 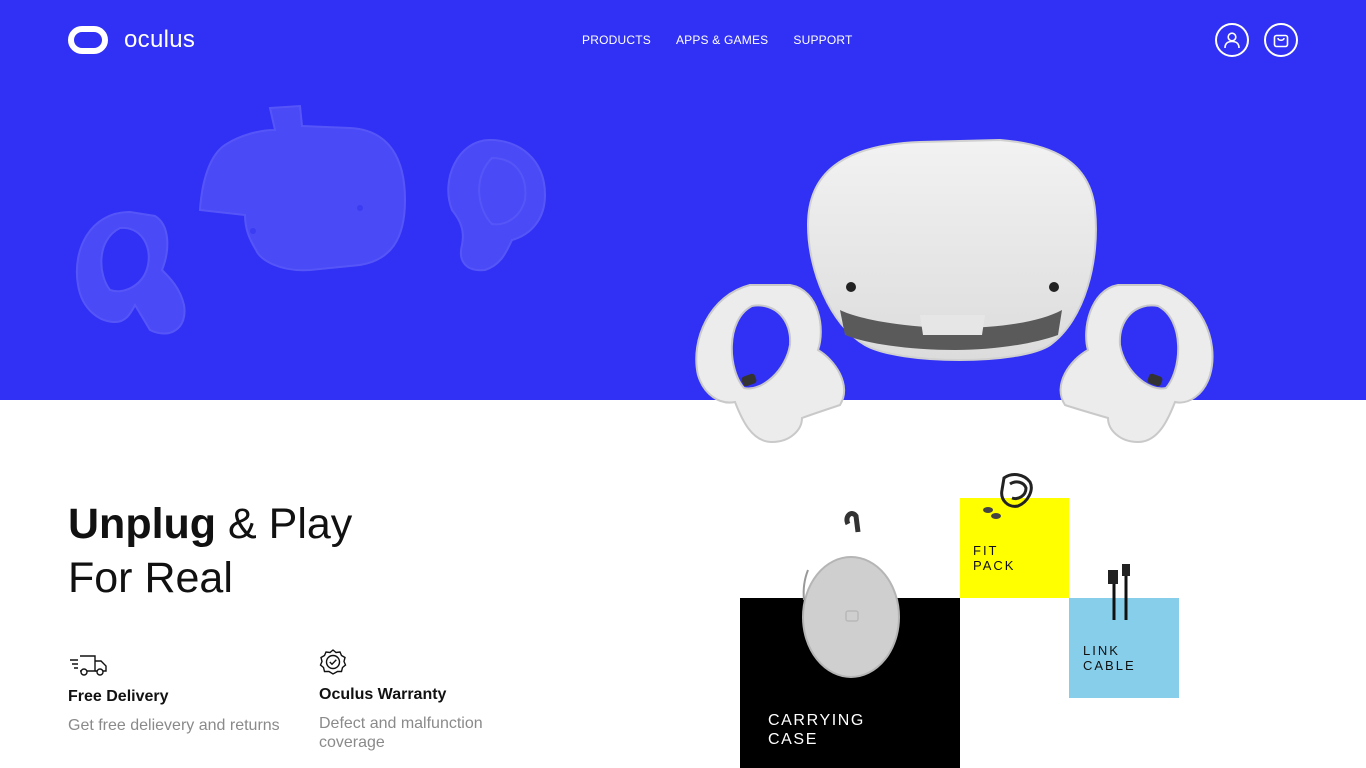 I want to click on account-button, so click(x=1232, y=40).